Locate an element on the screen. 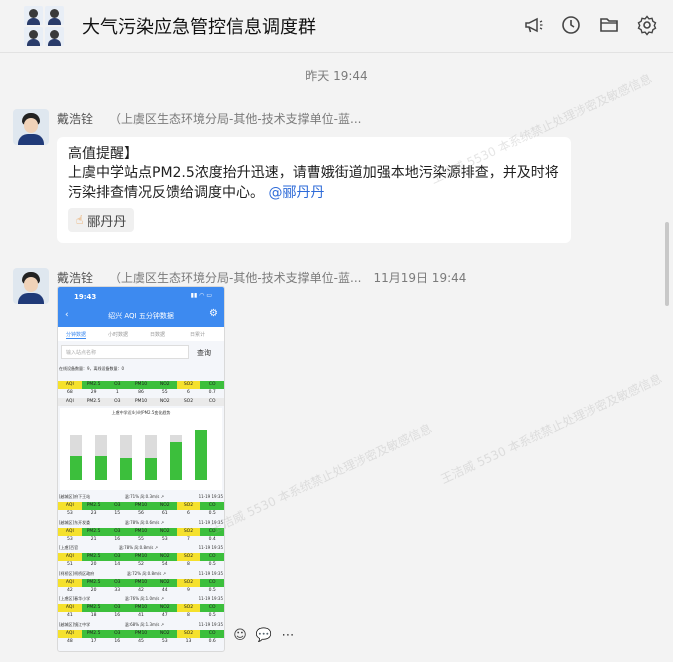 Image resolution: width=673 pixels, height=662 pixels. more-icon: ⋯ is located at coordinates (288, 635).